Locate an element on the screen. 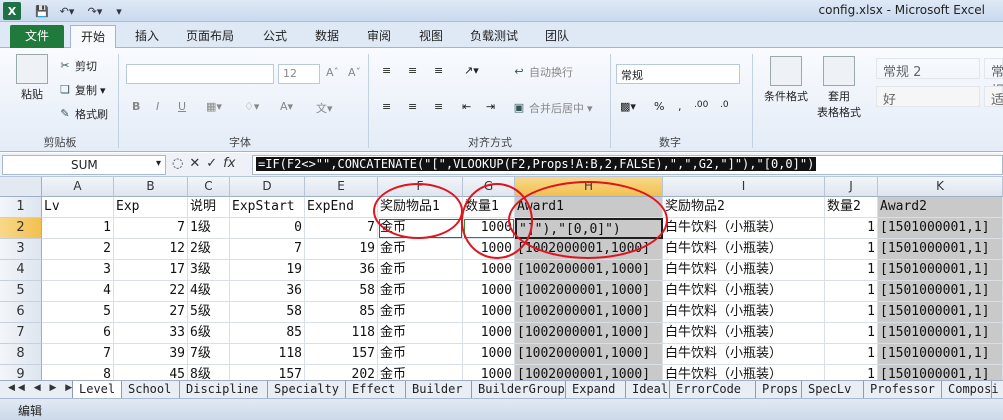 The height and width of the screenshot is (420, 1003). shrink-font-button: Aˇ is located at coordinates (354, 72).